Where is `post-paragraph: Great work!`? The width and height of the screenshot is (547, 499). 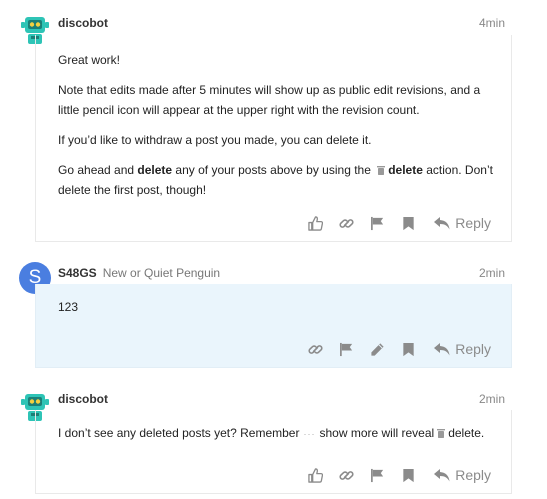 post-paragraph: Great work! is located at coordinates (89, 60).